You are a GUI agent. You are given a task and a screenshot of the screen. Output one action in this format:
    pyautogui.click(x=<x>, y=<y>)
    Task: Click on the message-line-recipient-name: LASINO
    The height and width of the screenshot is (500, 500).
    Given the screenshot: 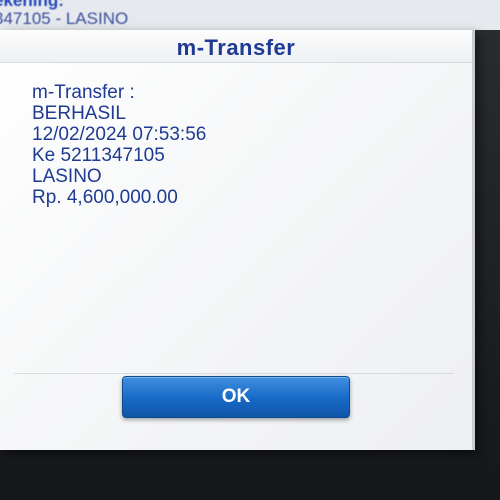 What is the action you would take?
    pyautogui.click(x=67, y=176)
    